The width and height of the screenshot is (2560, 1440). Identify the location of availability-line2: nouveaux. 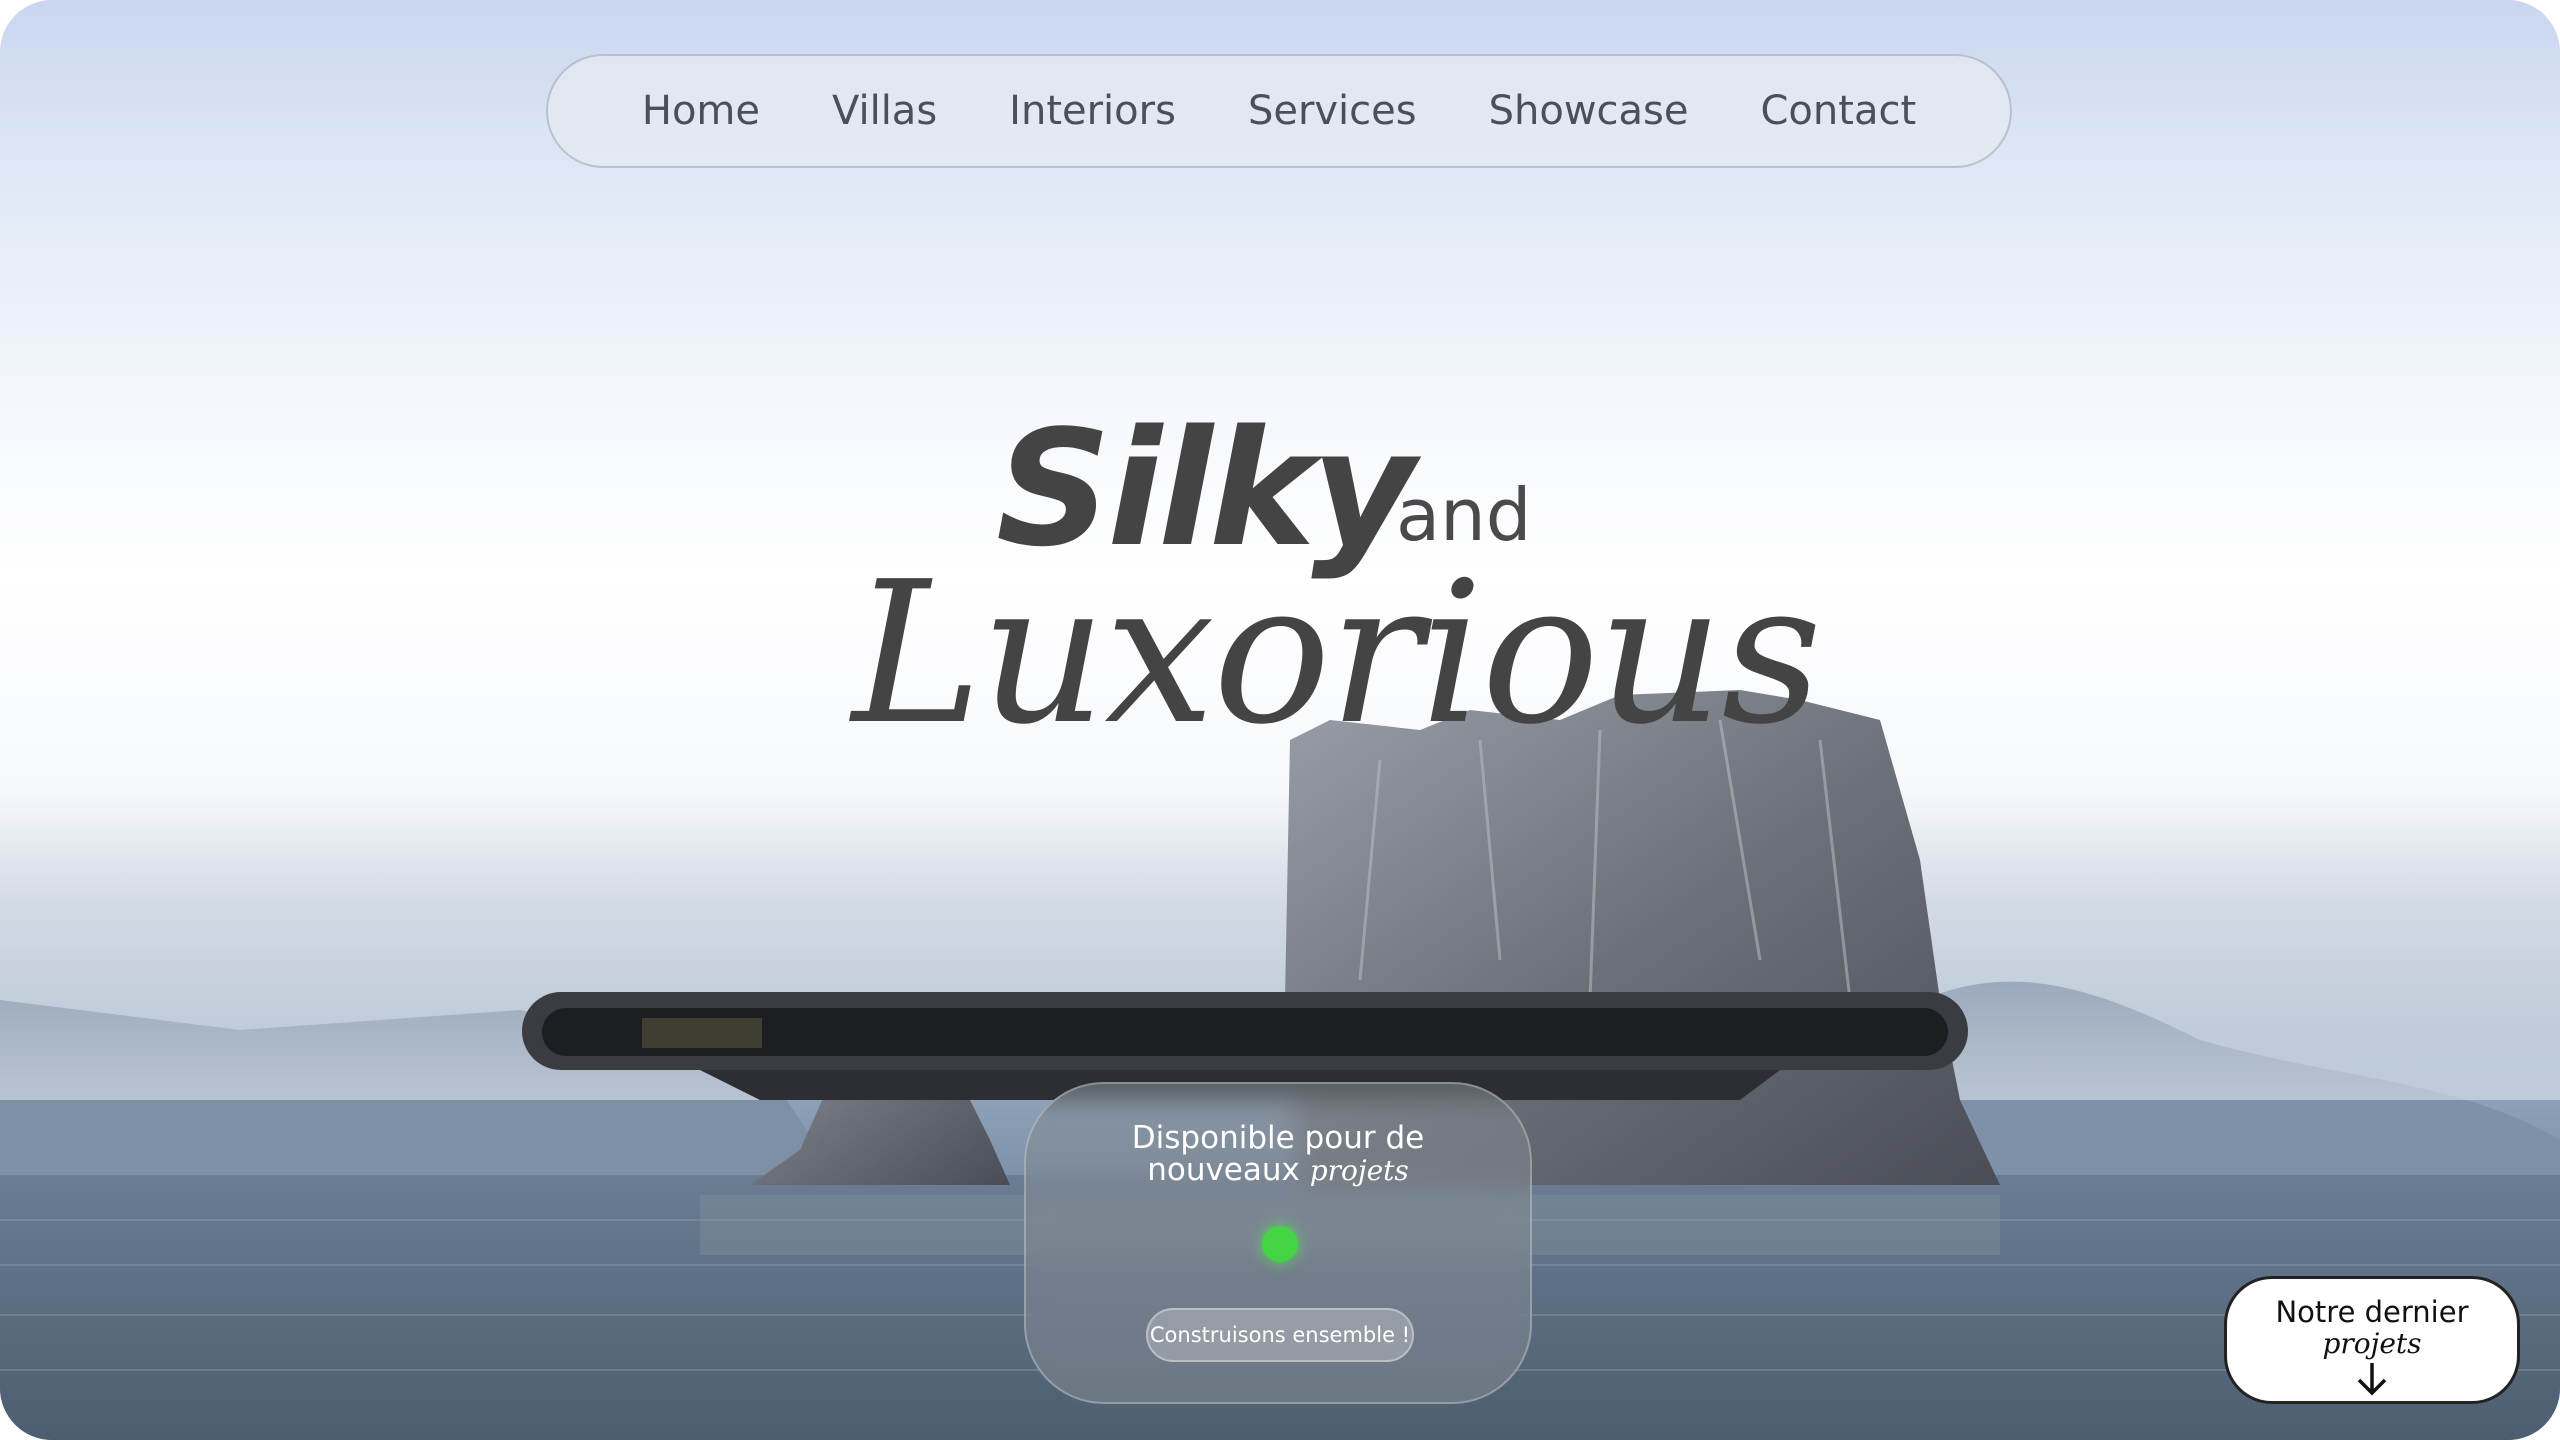
(1223, 1170).